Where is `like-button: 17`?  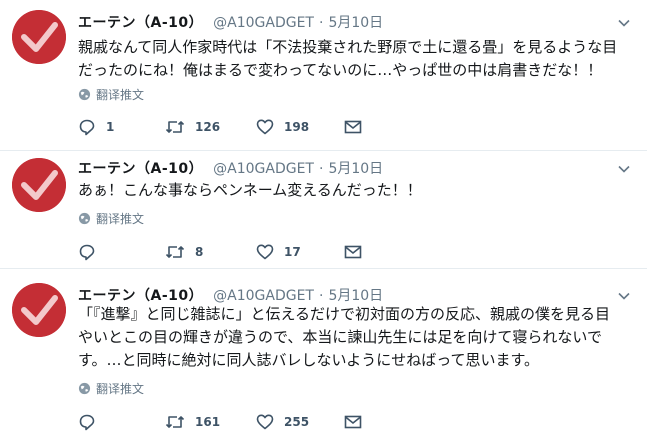
like-button: 17 is located at coordinates (278, 252).